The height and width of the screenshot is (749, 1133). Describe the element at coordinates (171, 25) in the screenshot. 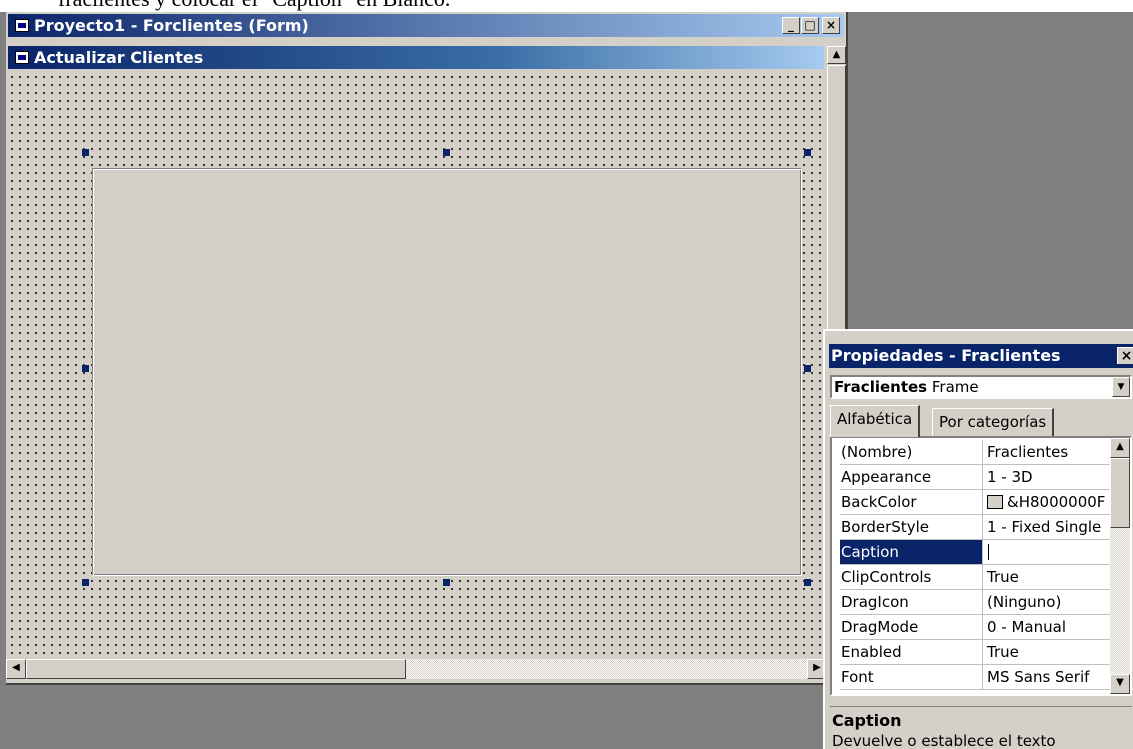

I see `form-designer-title: Proyecto1 - Forclientes (Form)` at that location.